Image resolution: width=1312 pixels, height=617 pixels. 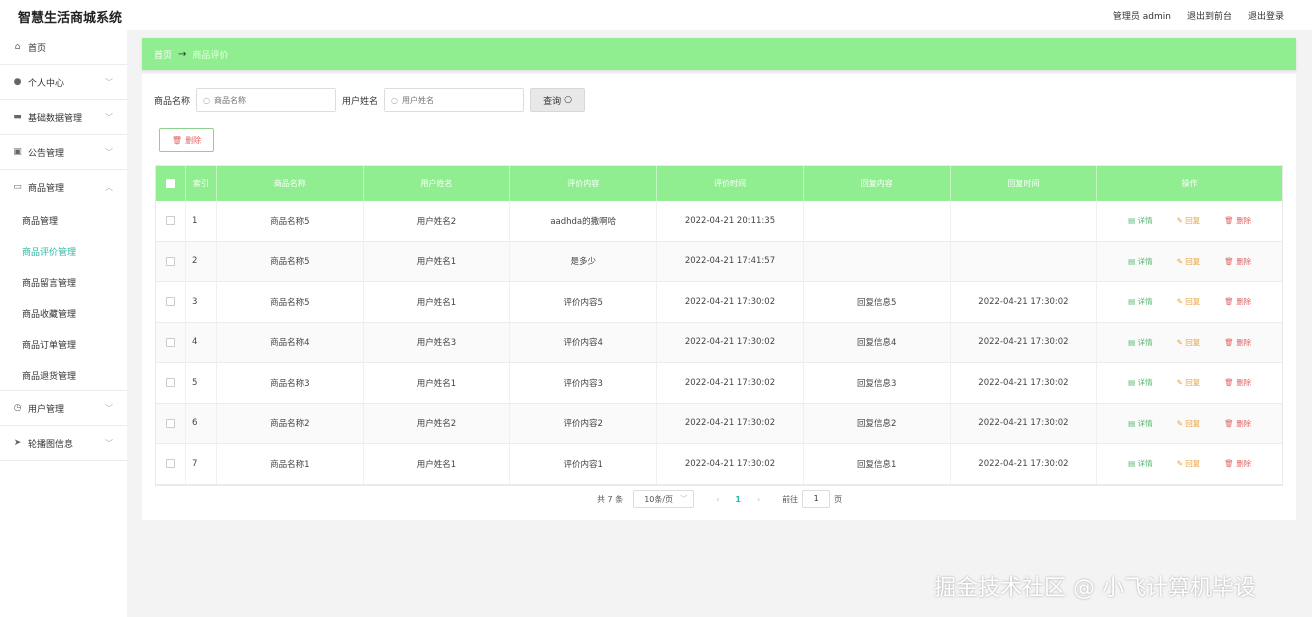 What do you see at coordinates (269, 100) in the screenshot?
I see `goods-name-input` at bounding box center [269, 100].